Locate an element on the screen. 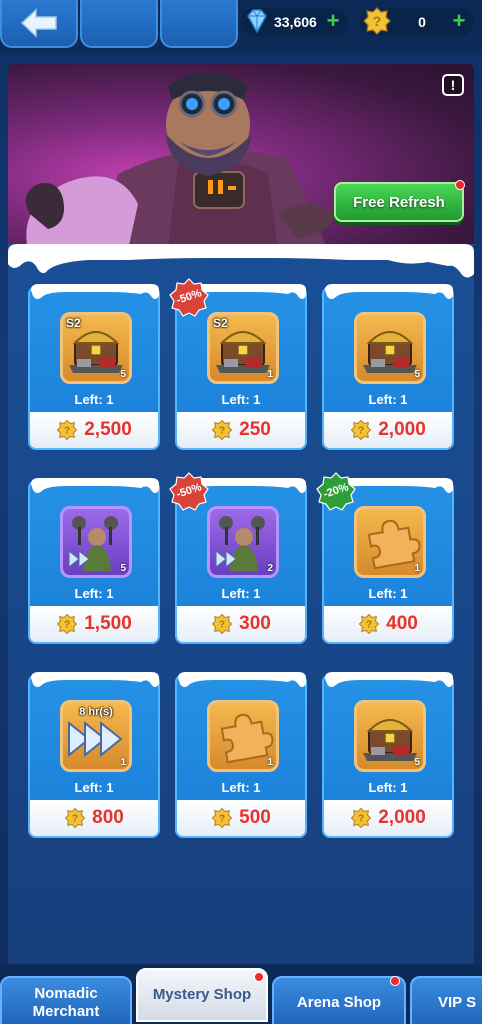  item-quantity: 2 is located at coordinates (270, 568).